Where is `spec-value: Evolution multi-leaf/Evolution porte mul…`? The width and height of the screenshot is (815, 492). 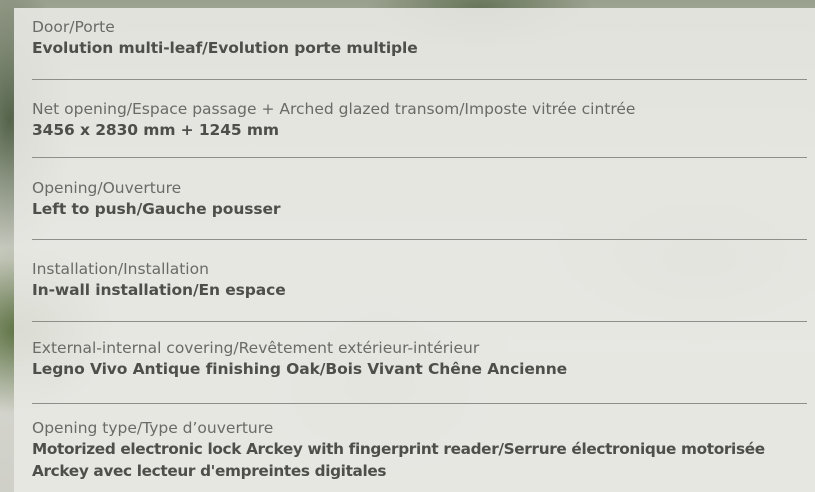
spec-value: Evolution multi-leaf/Evolution porte mul… is located at coordinates (225, 48).